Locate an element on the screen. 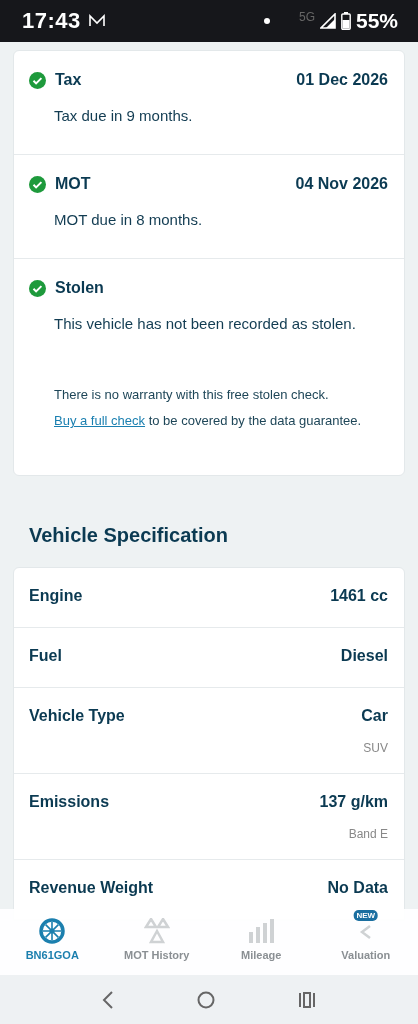 The image size is (418, 1024). warning-triangles-icon is located at coordinates (156, 931).